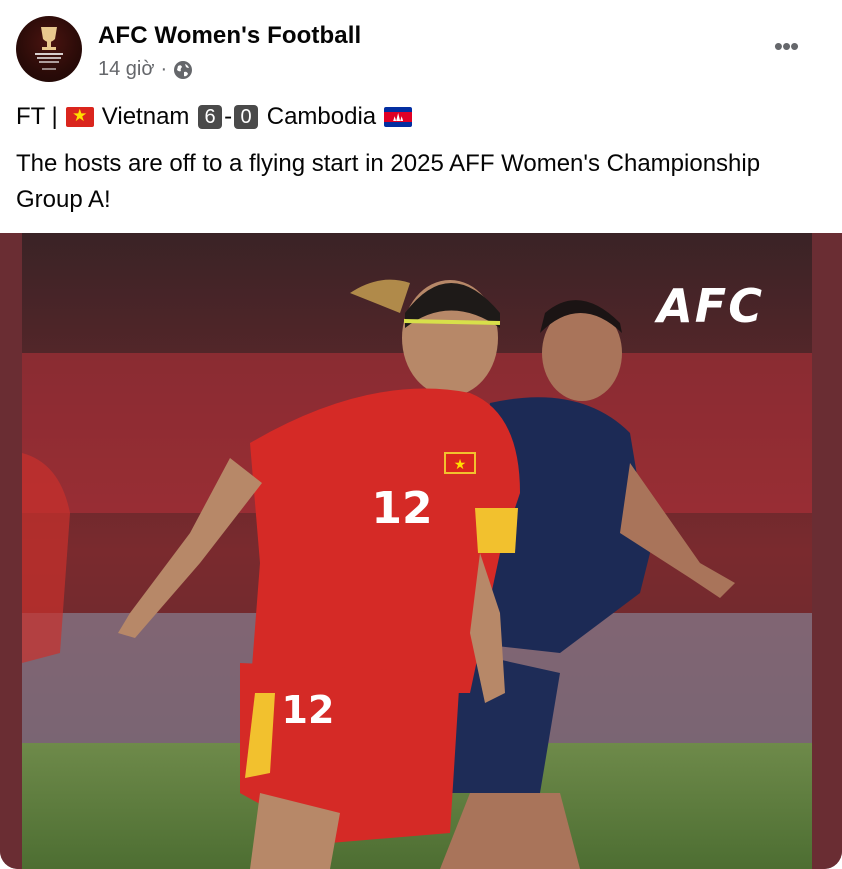  Describe the element at coordinates (398, 117) in the screenshot. I see `cambodia-flag-icon` at that location.